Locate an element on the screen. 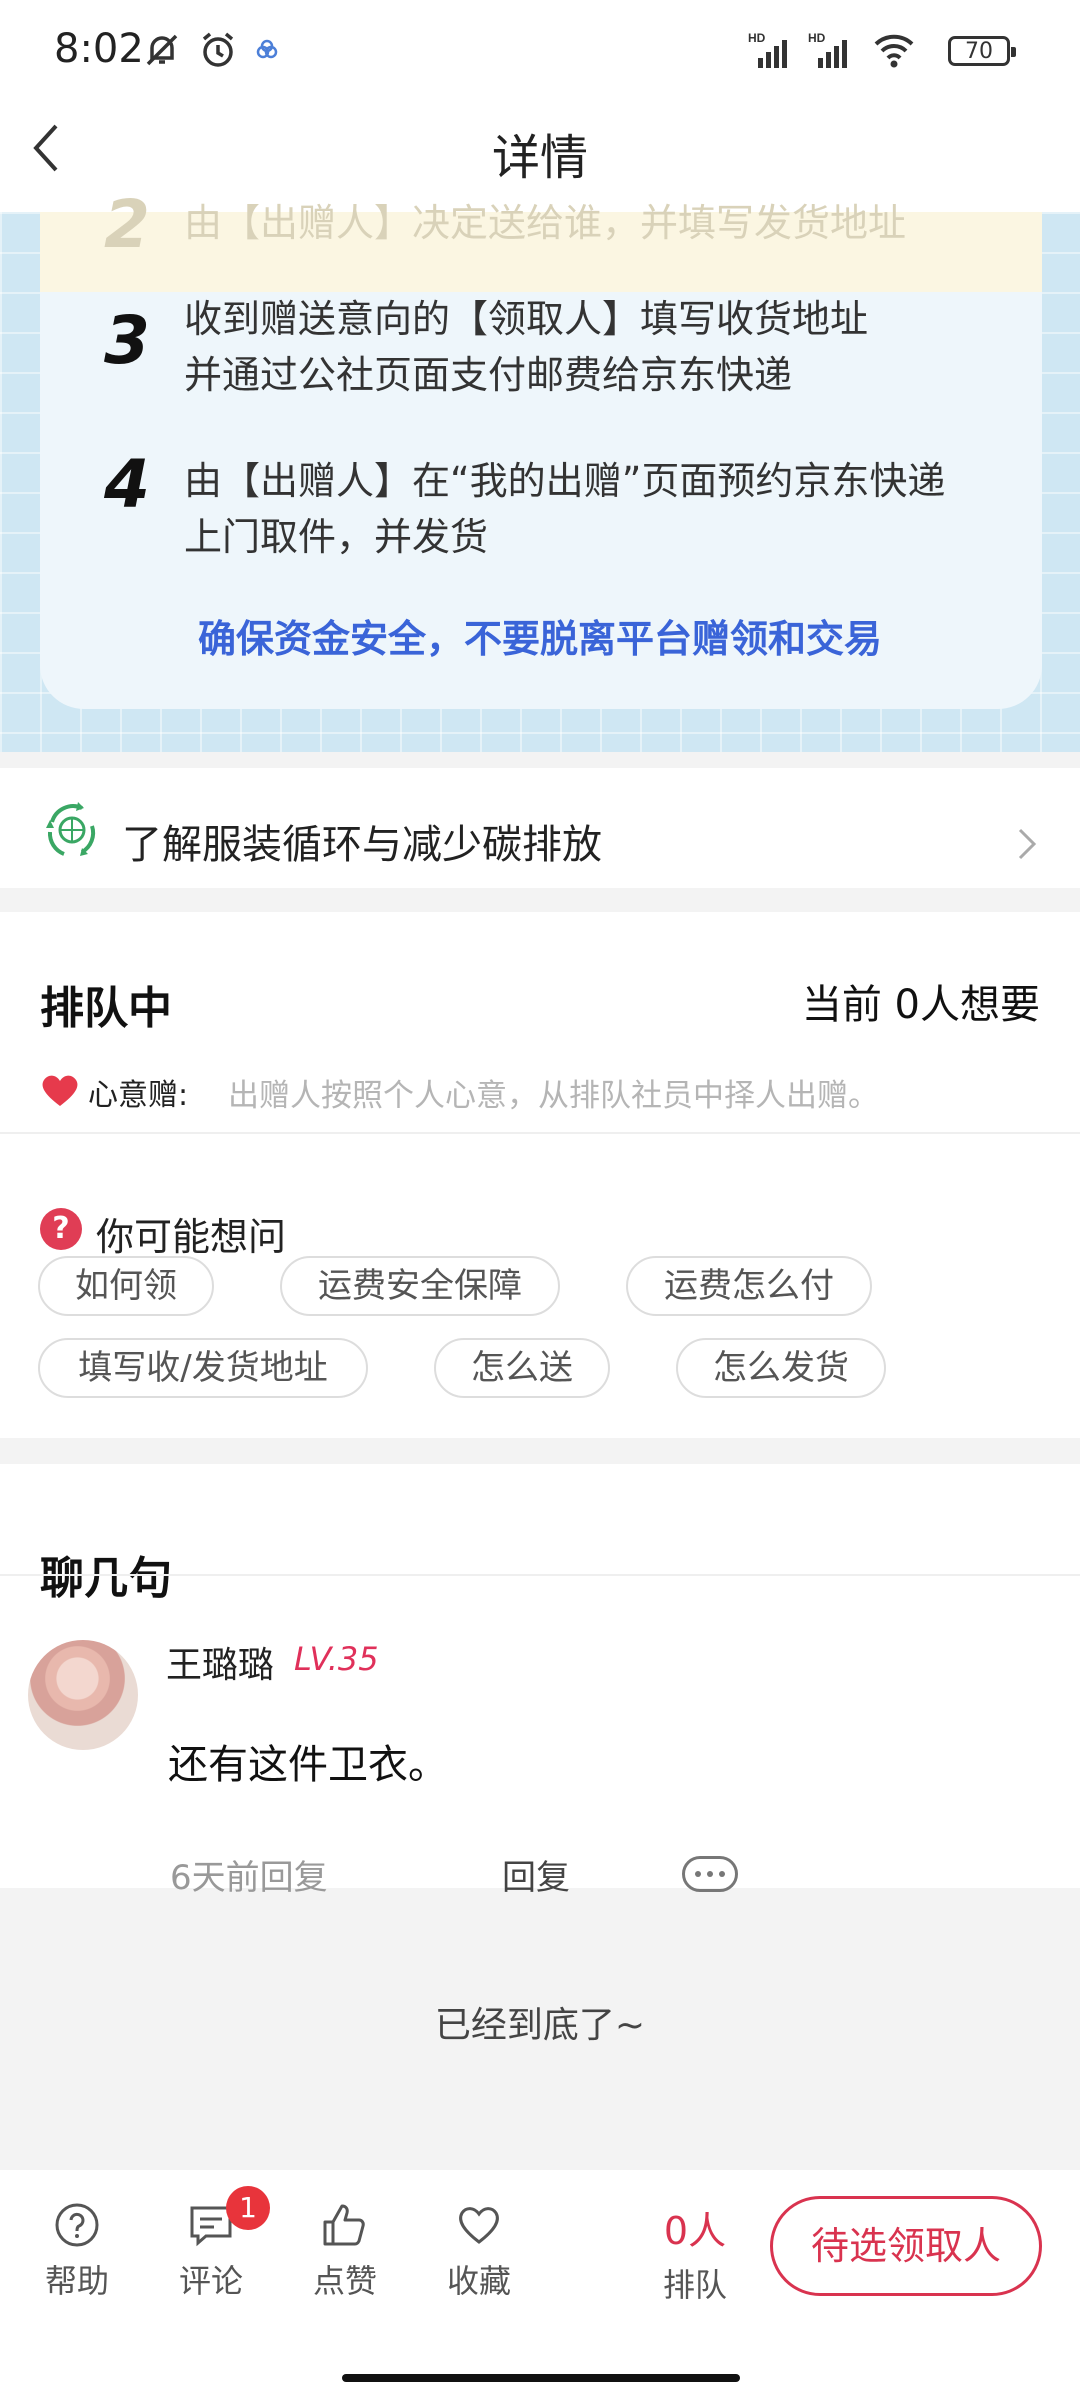 The height and width of the screenshot is (2400, 1080). mute-bell-icon is located at coordinates (162, 50).